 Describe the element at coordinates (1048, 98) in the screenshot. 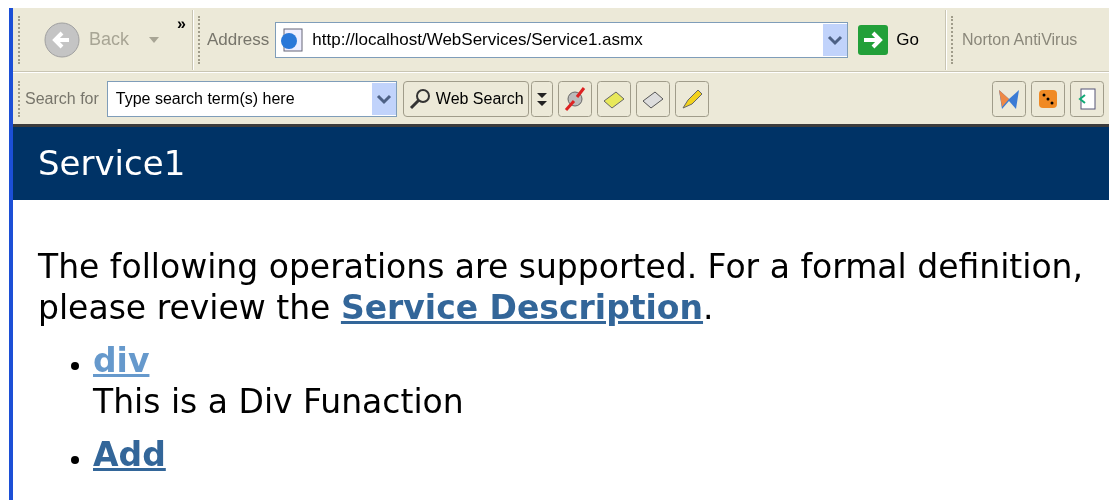

I see `dice-icon` at that location.